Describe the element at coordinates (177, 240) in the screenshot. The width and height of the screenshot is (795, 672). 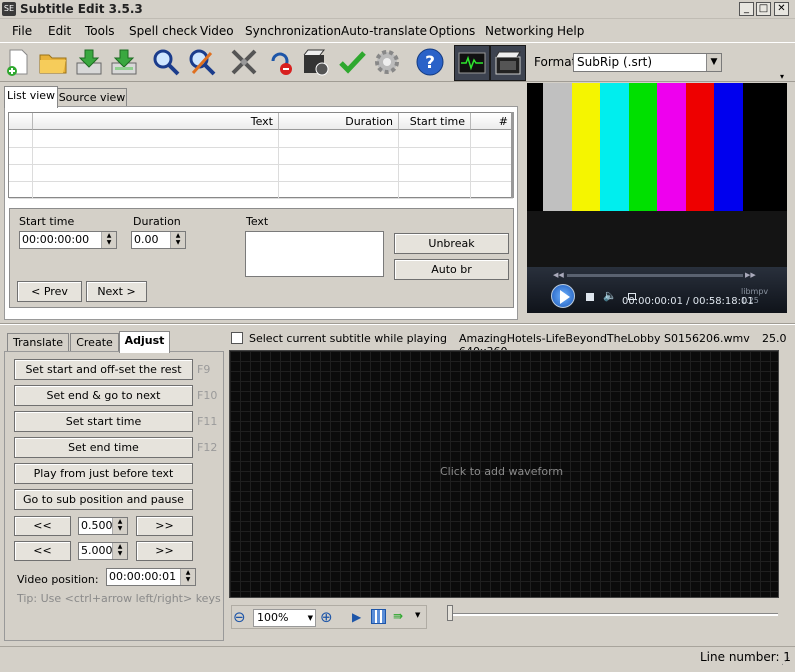
I see `duration-spinner: ▲ ▼` at that location.